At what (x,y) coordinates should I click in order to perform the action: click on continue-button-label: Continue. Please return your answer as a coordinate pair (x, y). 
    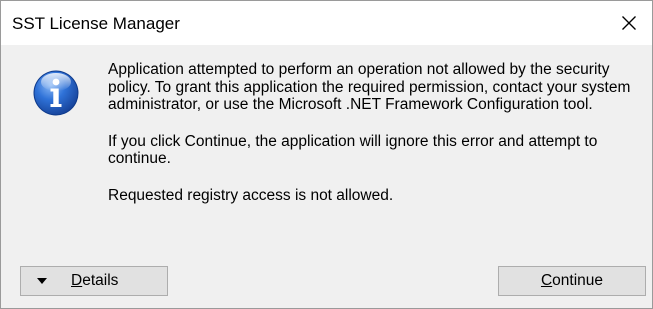
    Looking at the image, I should click on (572, 280).